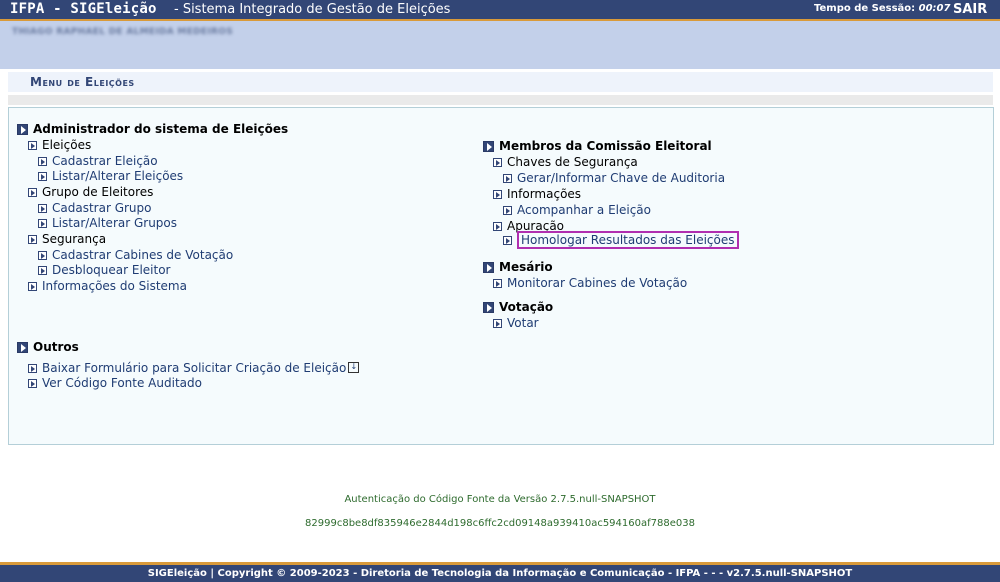 The width and height of the screenshot is (1000, 582). What do you see at coordinates (572, 162) in the screenshot?
I see `chaves-label: Chaves de Segurança` at bounding box center [572, 162].